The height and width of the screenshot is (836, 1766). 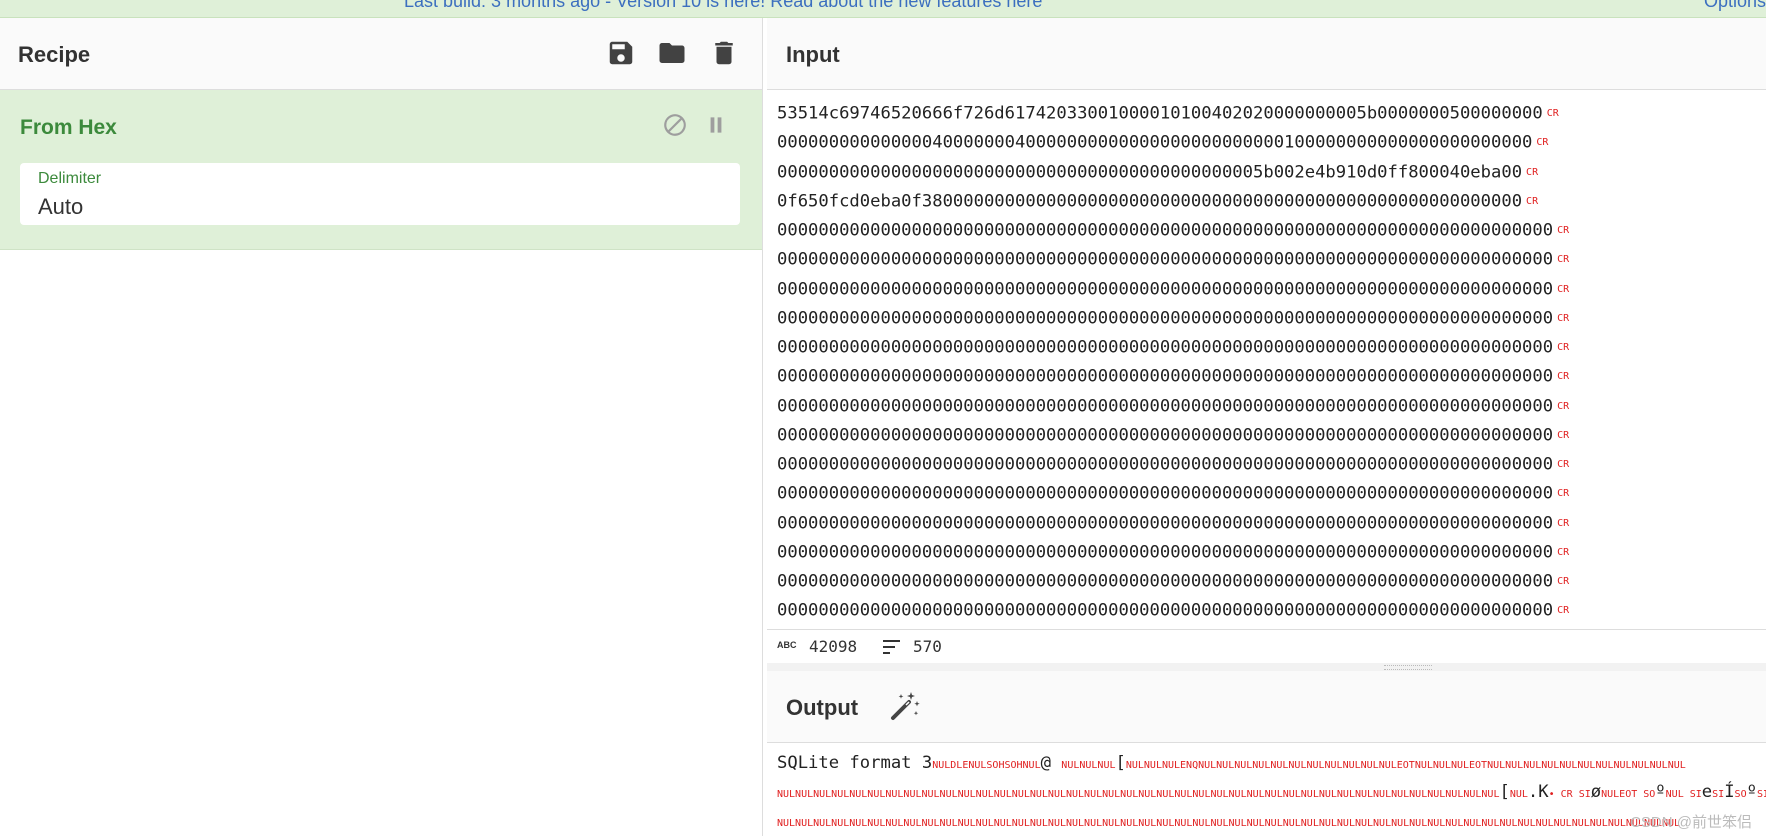 I want to click on operation-from-hex: From Hex Delimiter Auto, so click(x=381, y=170).